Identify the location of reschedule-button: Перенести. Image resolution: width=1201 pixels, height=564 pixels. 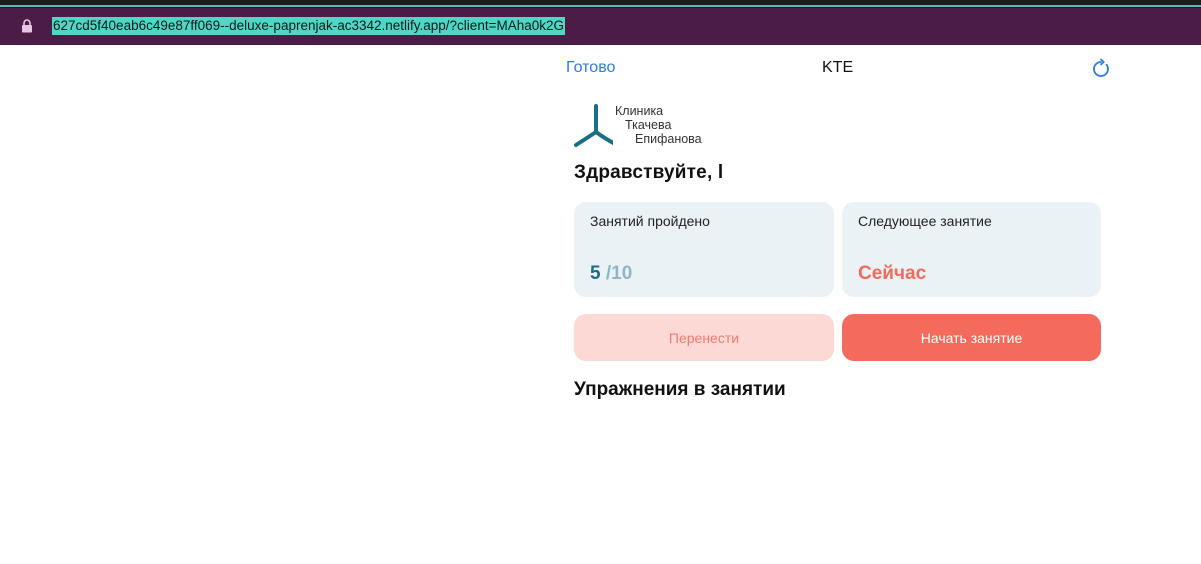
(704, 337).